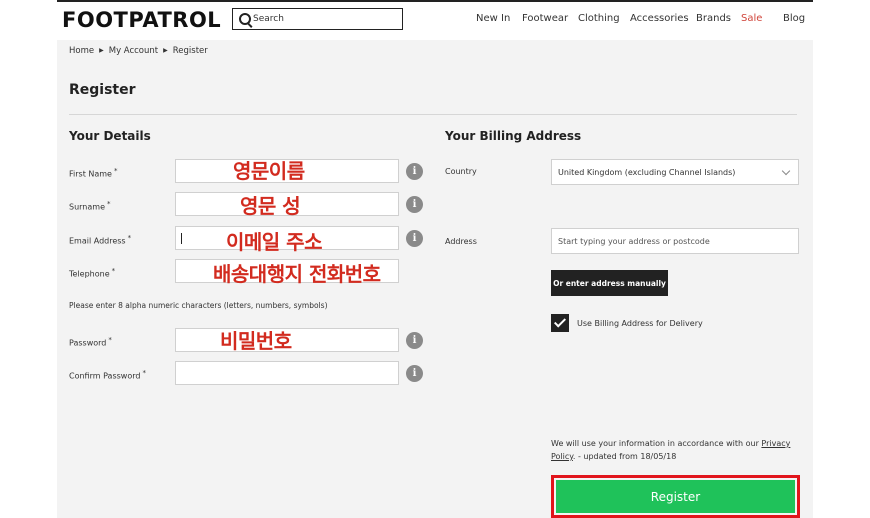 The height and width of the screenshot is (518, 870). I want to click on email-label: Email Address *, so click(100, 240).